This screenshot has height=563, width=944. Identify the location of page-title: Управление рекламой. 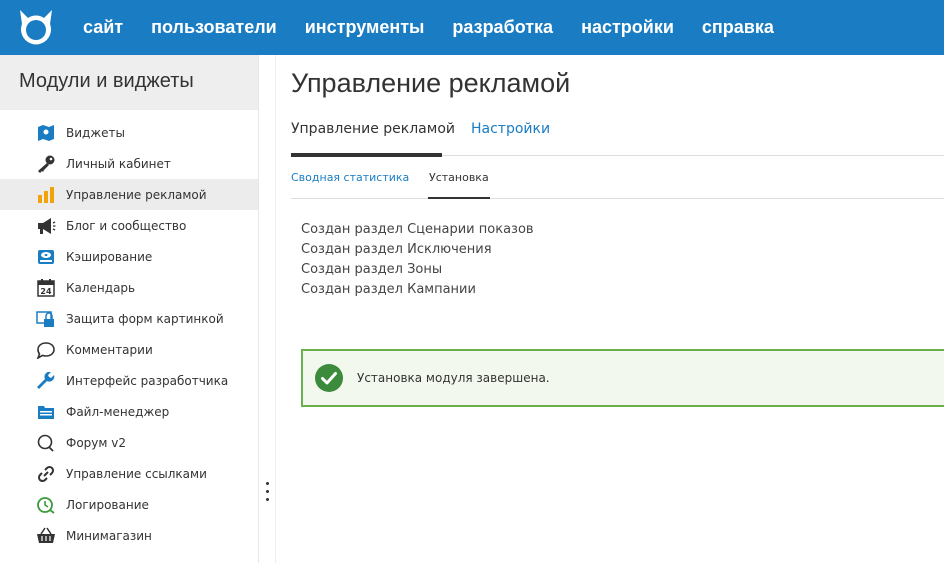
(431, 83).